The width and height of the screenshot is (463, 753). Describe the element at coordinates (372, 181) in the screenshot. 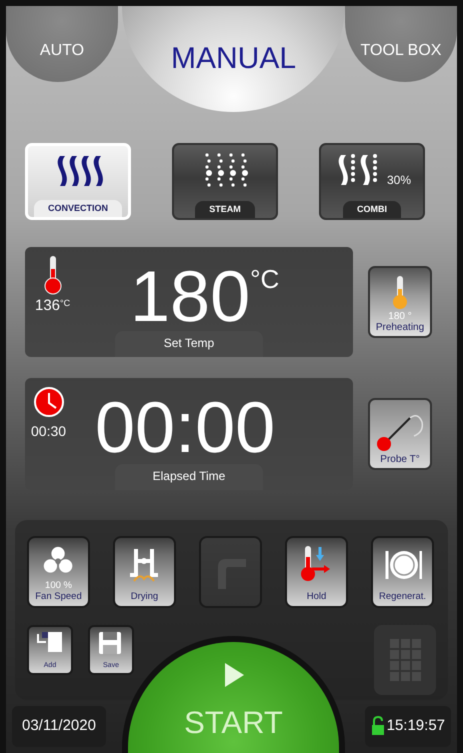

I see `cooking-mode-button: 30% COMBI` at that location.